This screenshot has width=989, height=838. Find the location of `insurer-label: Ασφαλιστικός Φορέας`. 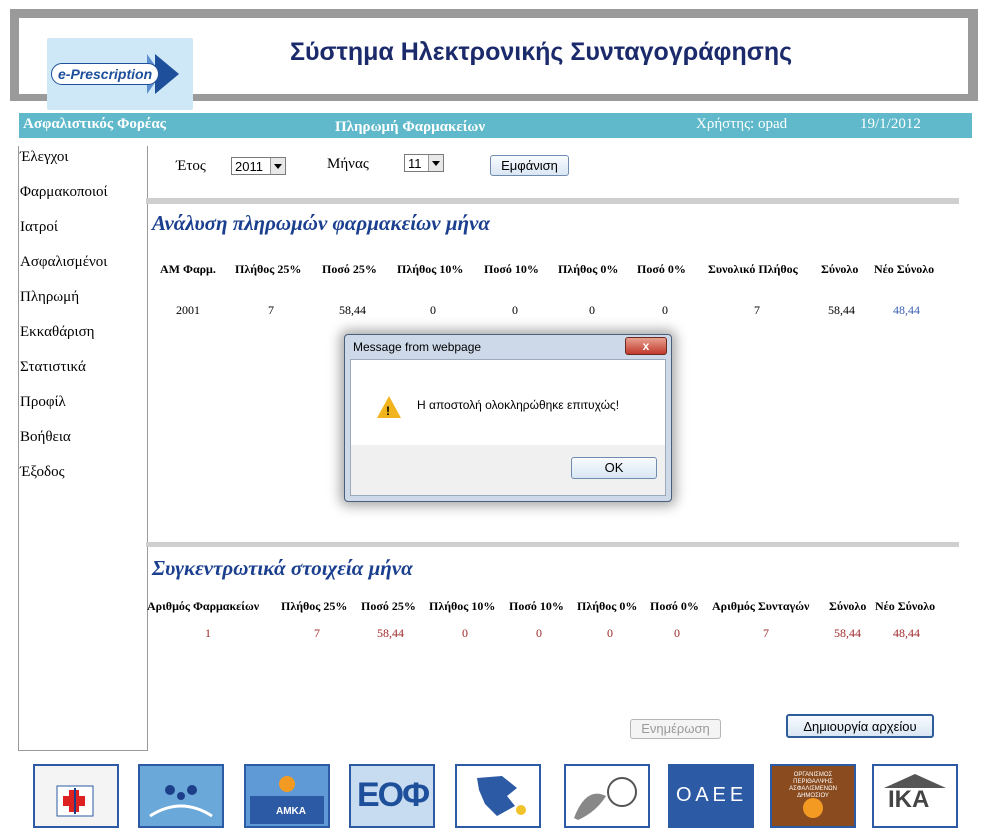

insurer-label: Ασφαλιστικός Φορέας is located at coordinates (95, 124).